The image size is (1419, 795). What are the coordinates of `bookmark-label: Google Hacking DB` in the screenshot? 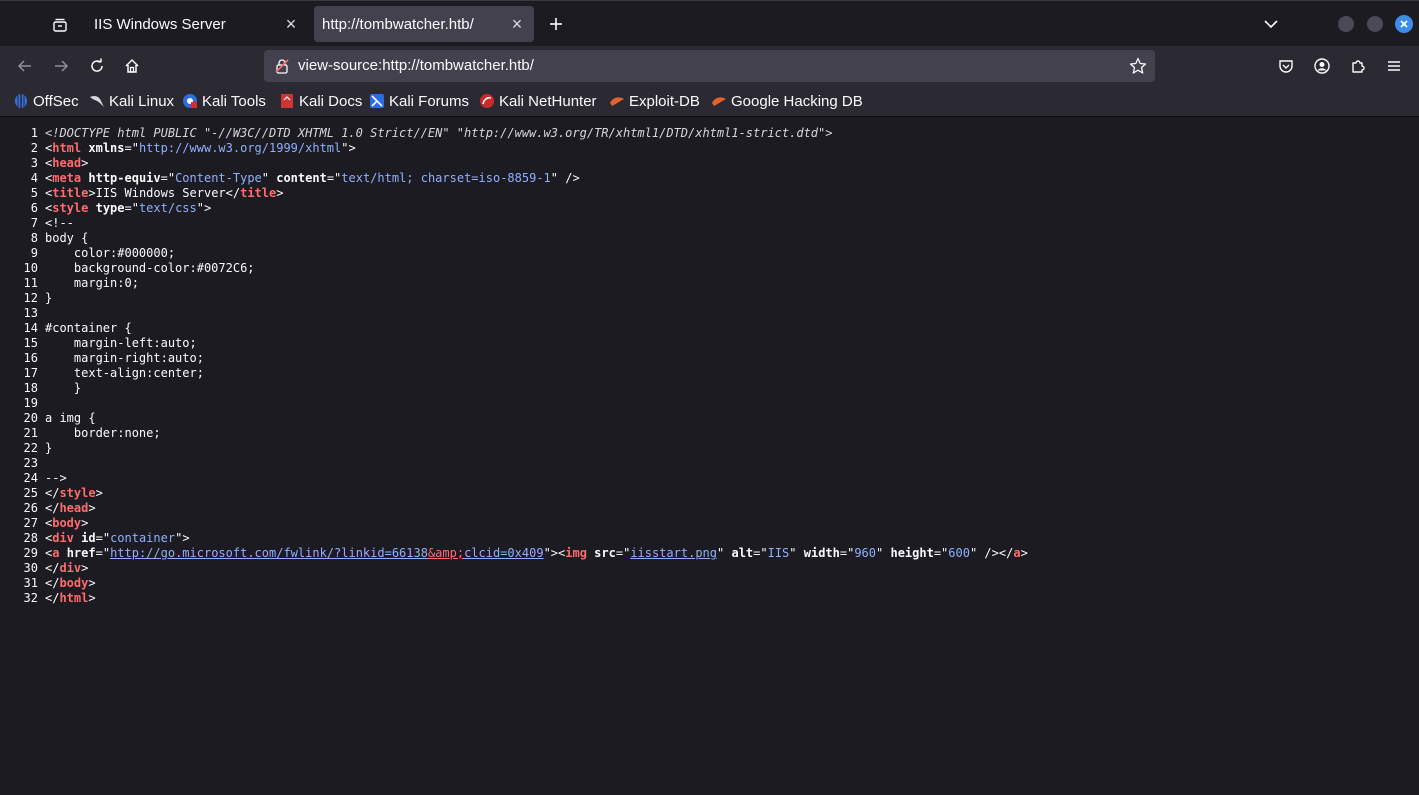 It's located at (797, 101).